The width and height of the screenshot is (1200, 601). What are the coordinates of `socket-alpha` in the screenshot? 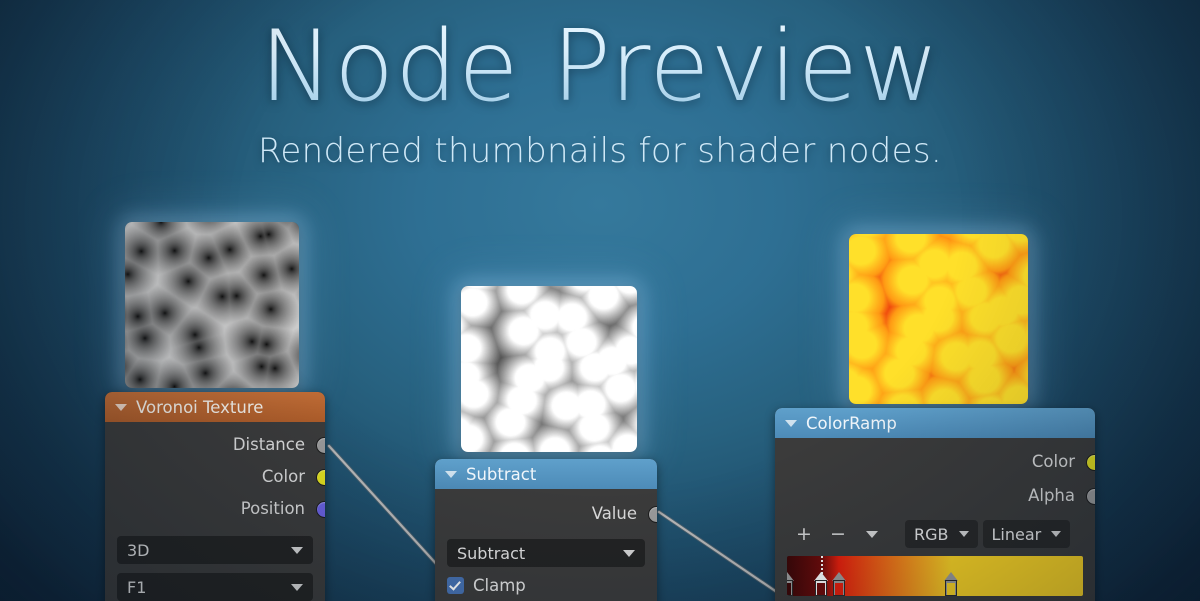 It's located at (1090, 496).